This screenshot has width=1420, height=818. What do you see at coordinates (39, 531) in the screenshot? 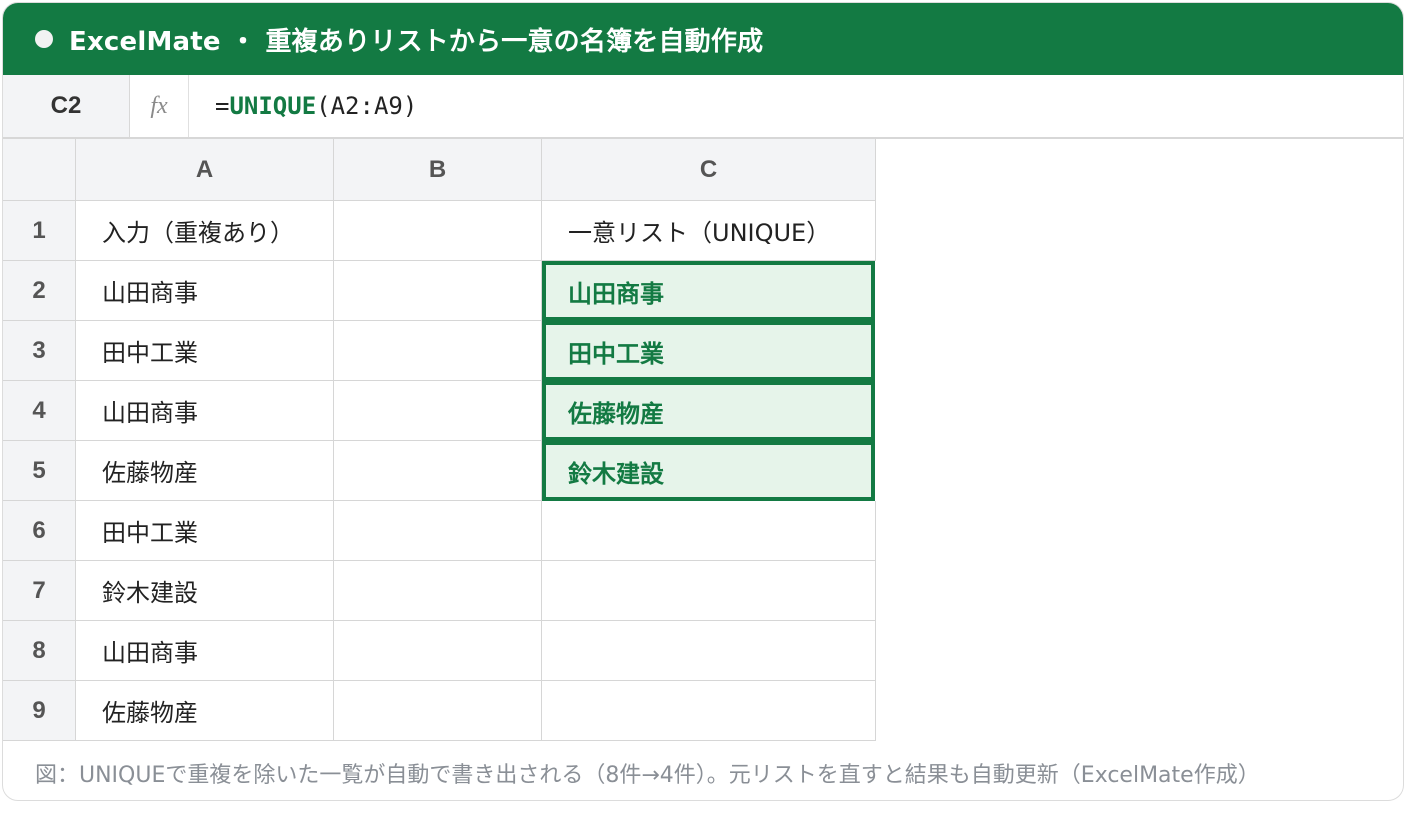
I see `row-header: 6` at bounding box center [39, 531].